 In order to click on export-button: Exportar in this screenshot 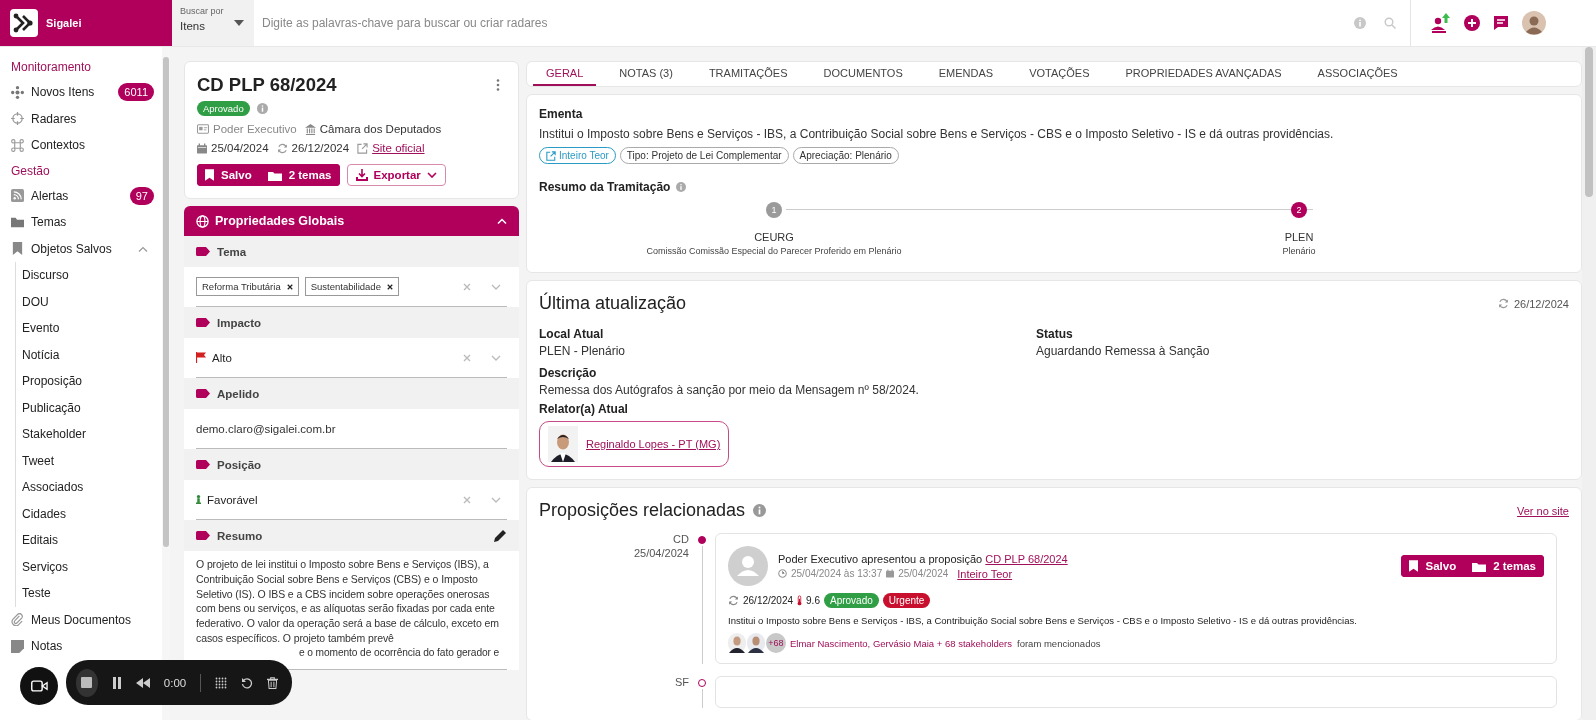, I will do `click(396, 175)`.